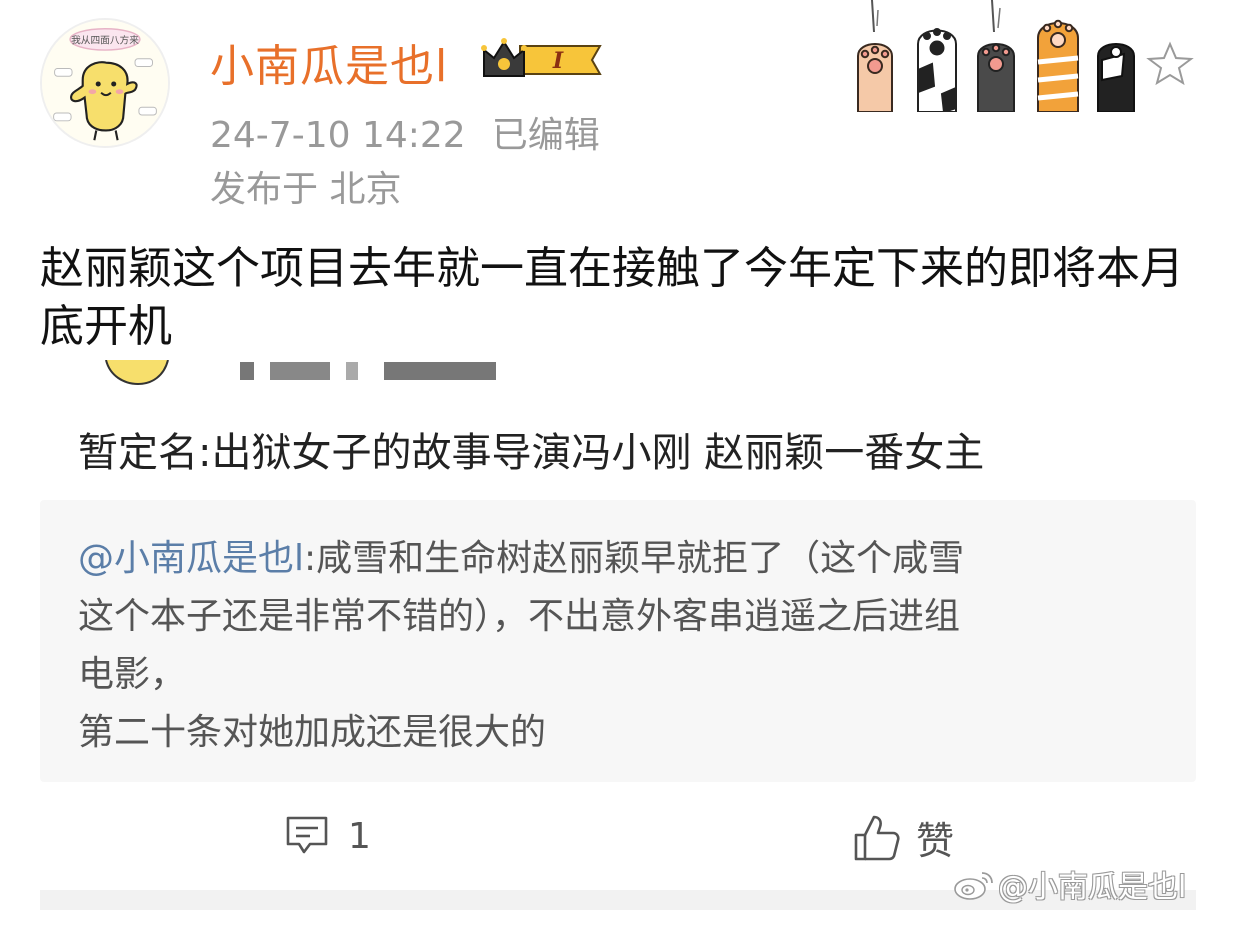  Describe the element at coordinates (338, 135) in the screenshot. I see `timestamp: 24-7-10 14:22` at that location.